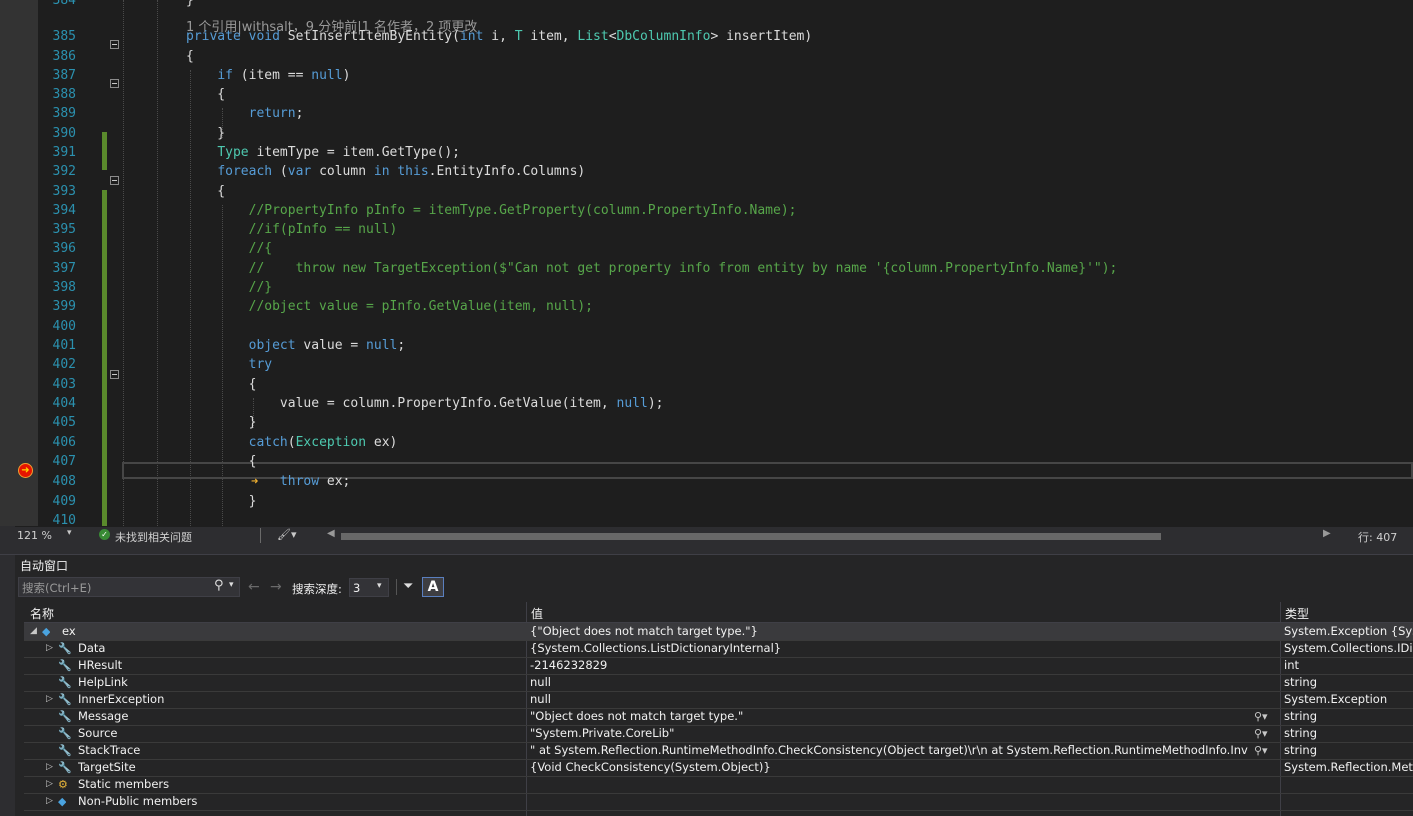  I want to click on search-depth-value: 3, so click(357, 588).